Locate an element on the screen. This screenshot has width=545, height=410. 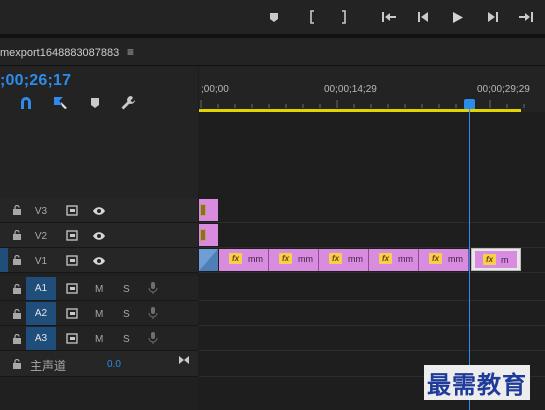
ruler-label-mid: 00;00;14;29 is located at coordinates (350, 89).